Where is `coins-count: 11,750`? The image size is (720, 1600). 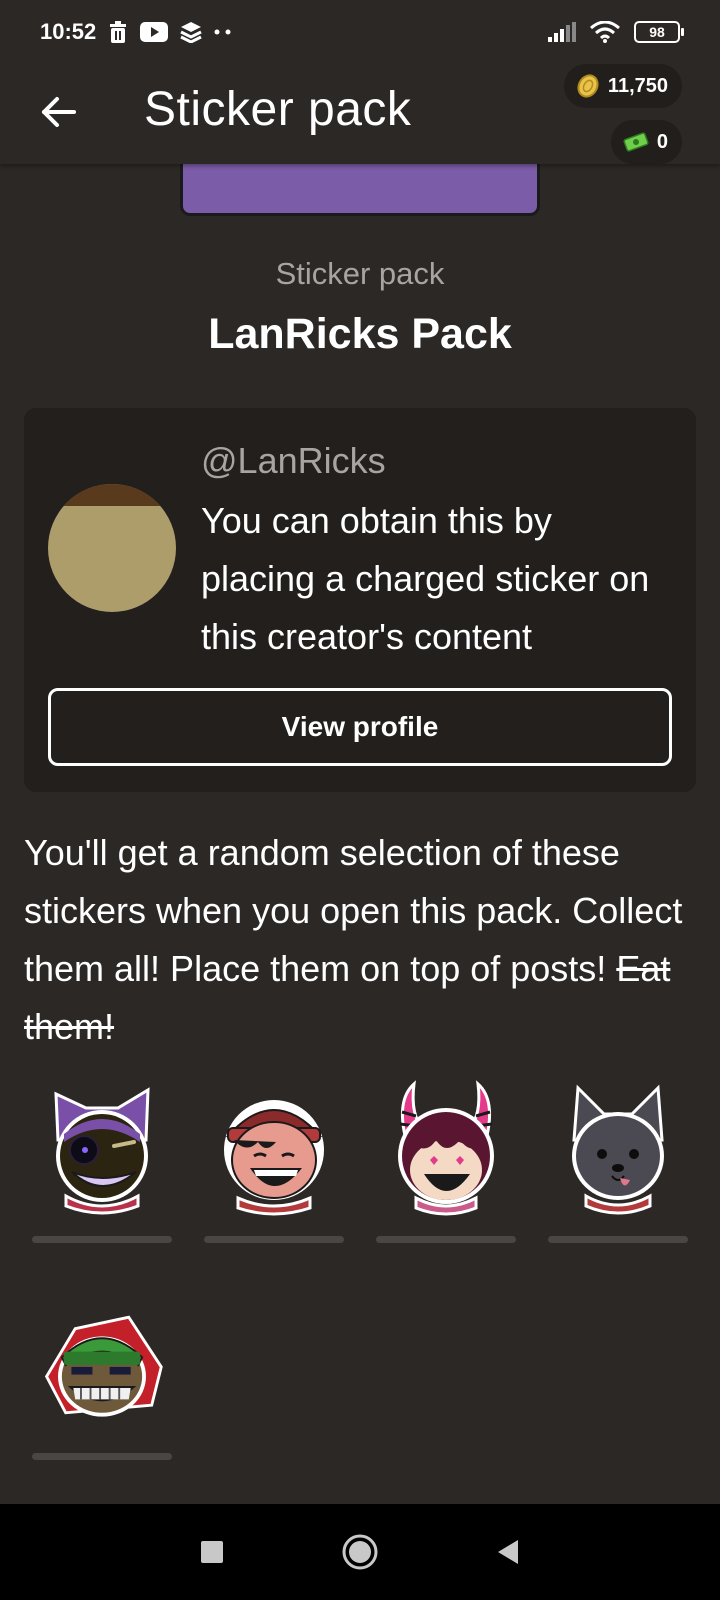
coins-count: 11,750 is located at coordinates (637, 85).